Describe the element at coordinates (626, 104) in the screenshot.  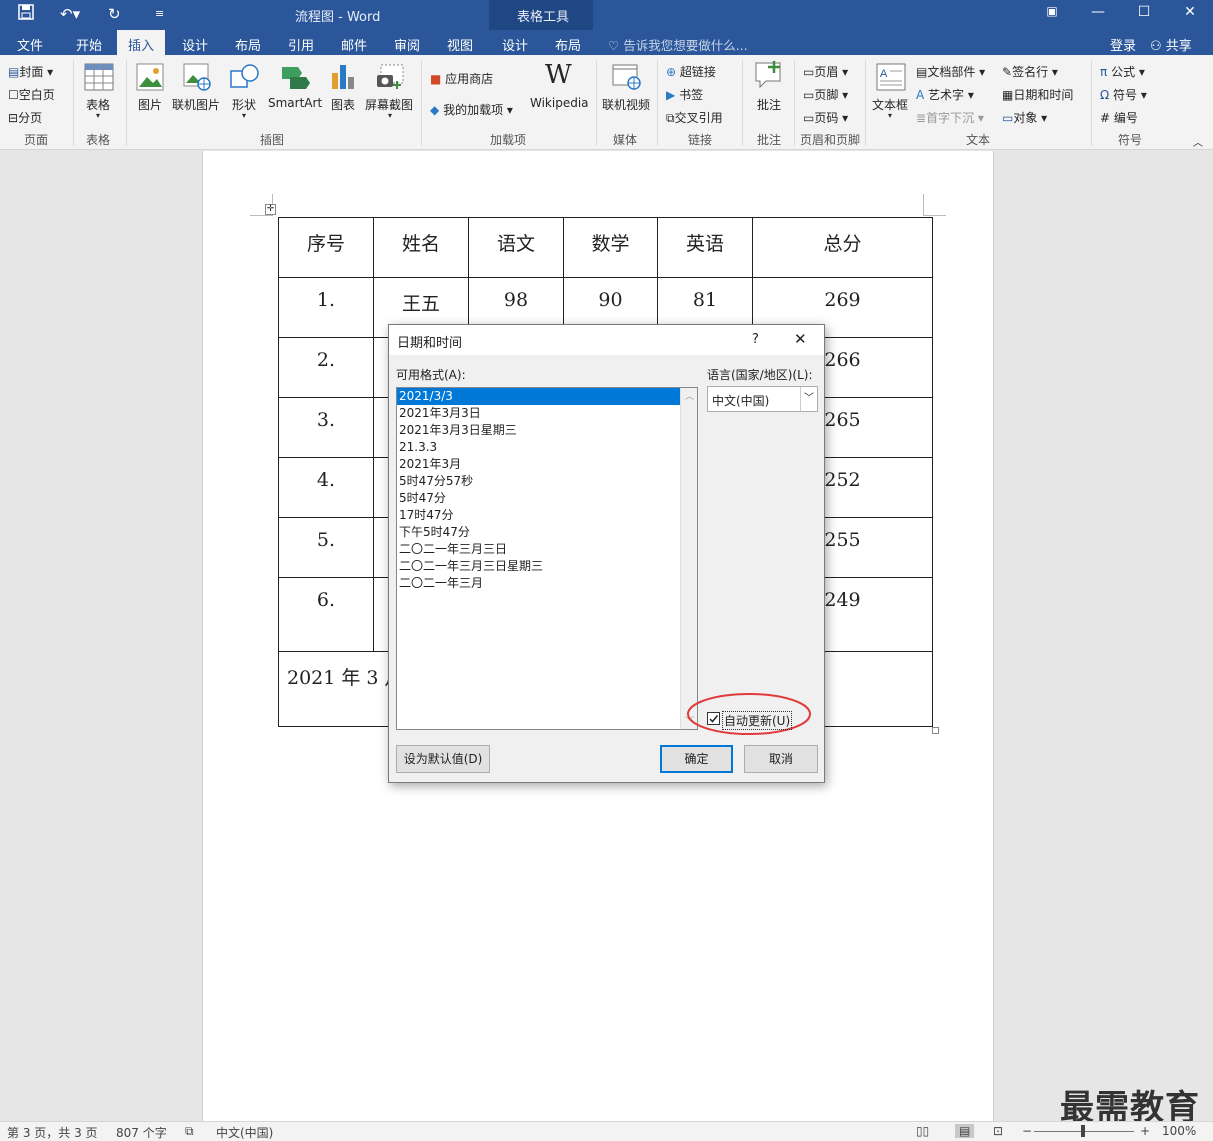
I see `online-video-button: 联机视频` at that location.